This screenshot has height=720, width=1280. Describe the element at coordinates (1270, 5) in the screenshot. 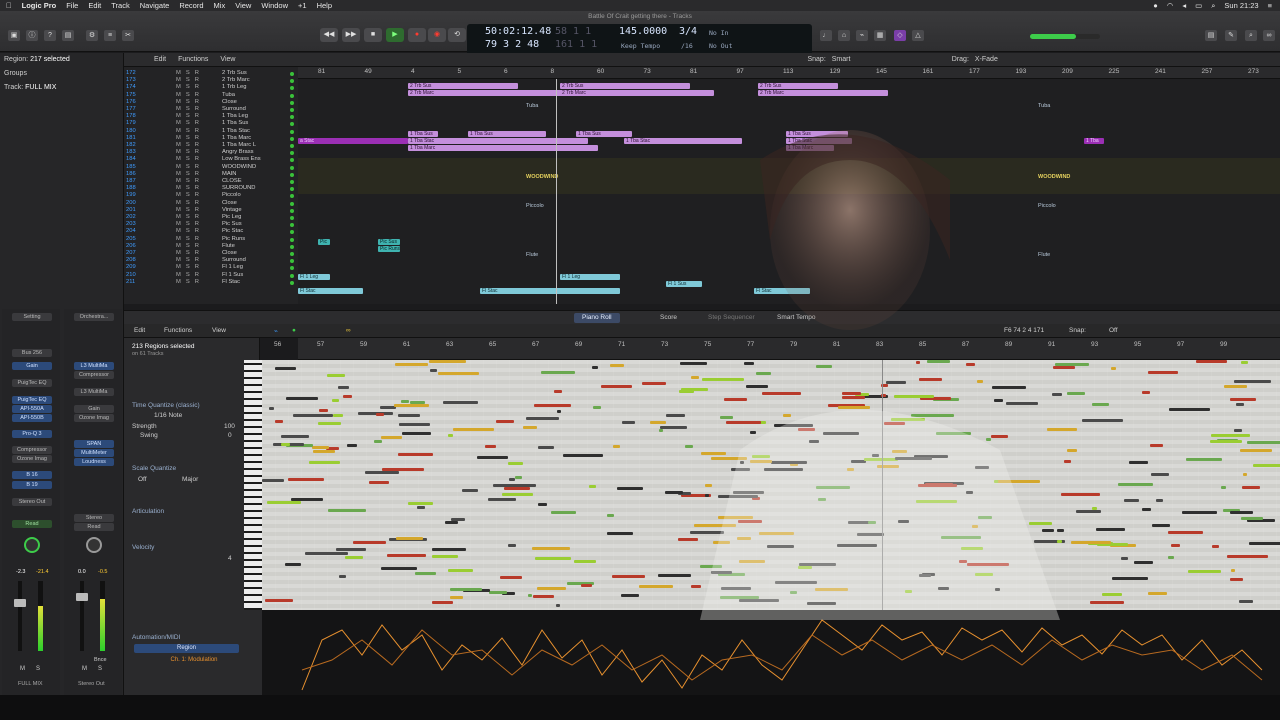

I see `control-center-icon: ≡` at that location.